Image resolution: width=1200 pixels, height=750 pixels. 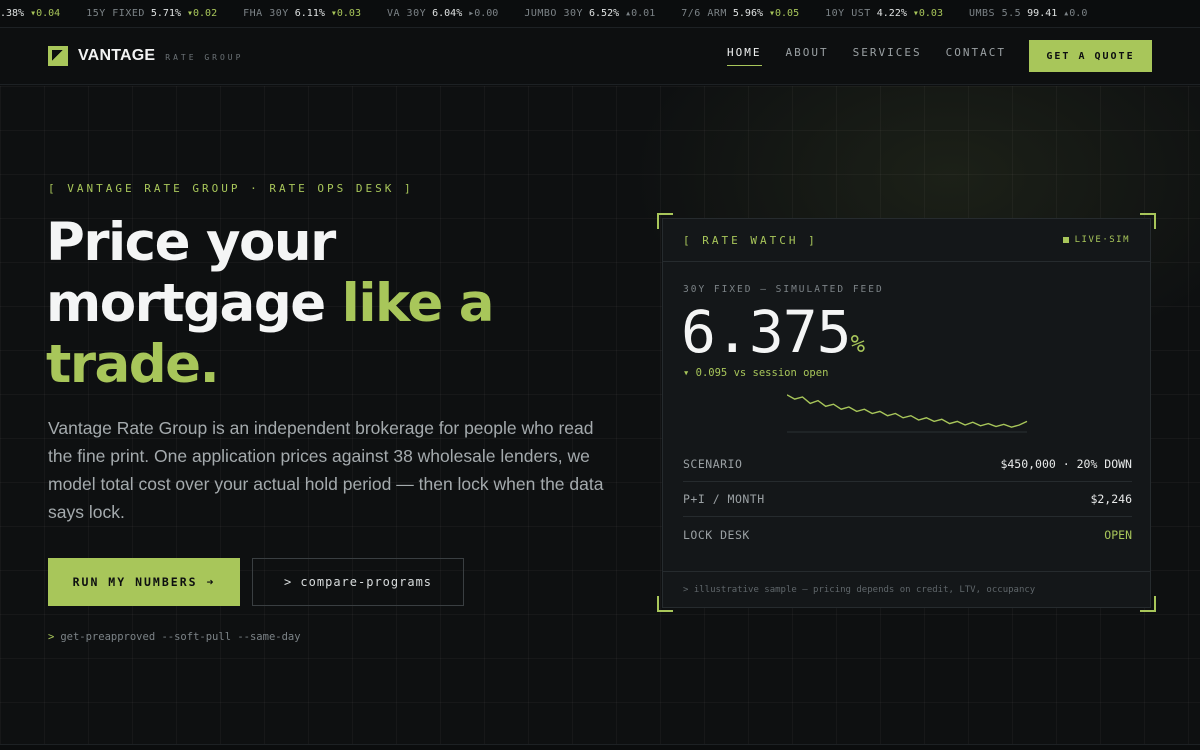 What do you see at coordinates (724, 499) in the screenshot?
I see `row-label: P+I / MONTH` at bounding box center [724, 499].